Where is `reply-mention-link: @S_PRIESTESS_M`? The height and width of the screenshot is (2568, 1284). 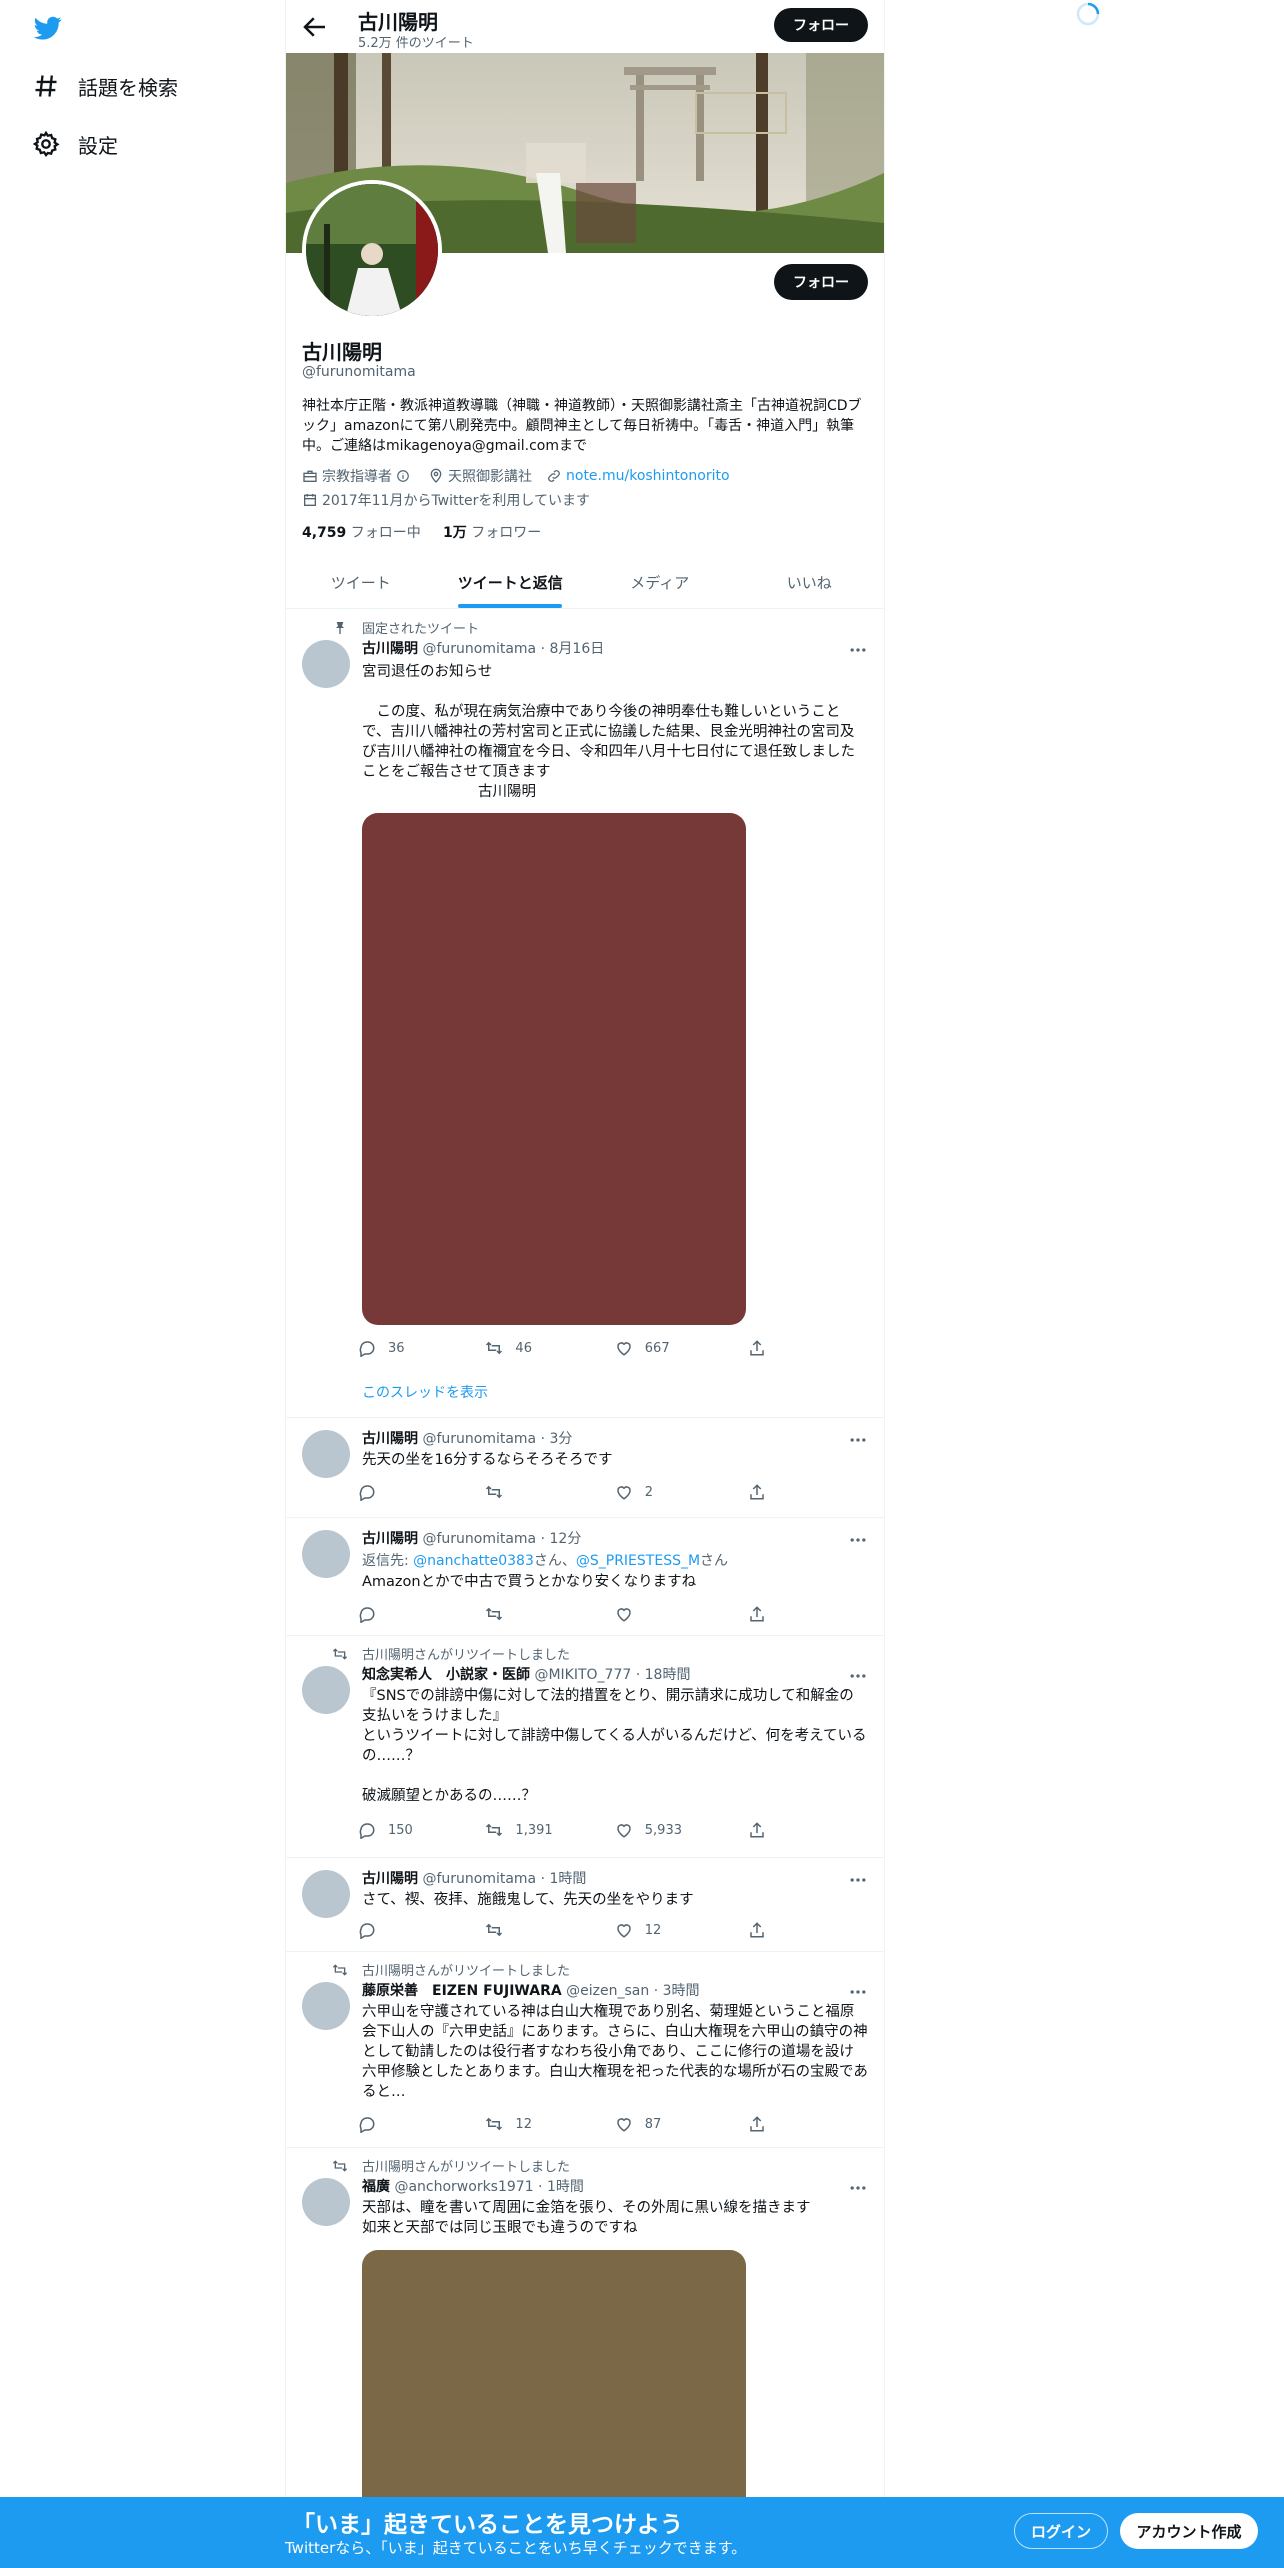 reply-mention-link: @S_PRIESTESS_M is located at coordinates (638, 1561).